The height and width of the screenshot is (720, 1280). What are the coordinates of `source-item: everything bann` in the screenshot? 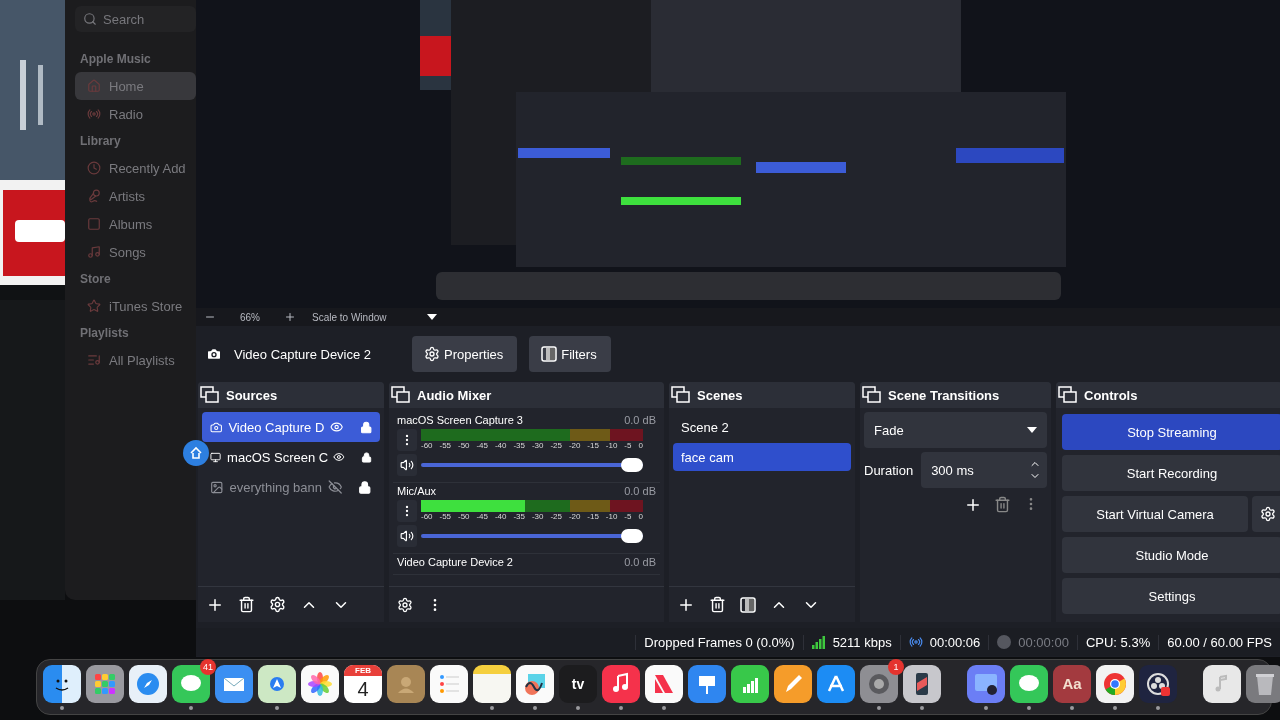 It's located at (291, 487).